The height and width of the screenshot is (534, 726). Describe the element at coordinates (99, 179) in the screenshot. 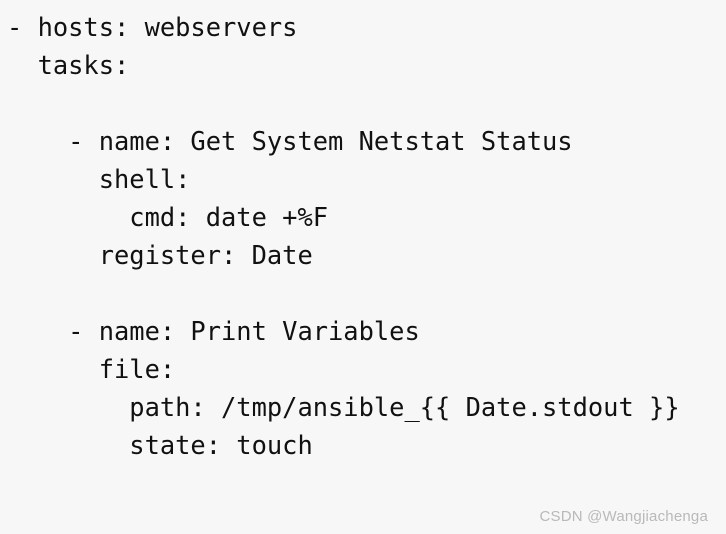

I see `code-line: shell:` at that location.